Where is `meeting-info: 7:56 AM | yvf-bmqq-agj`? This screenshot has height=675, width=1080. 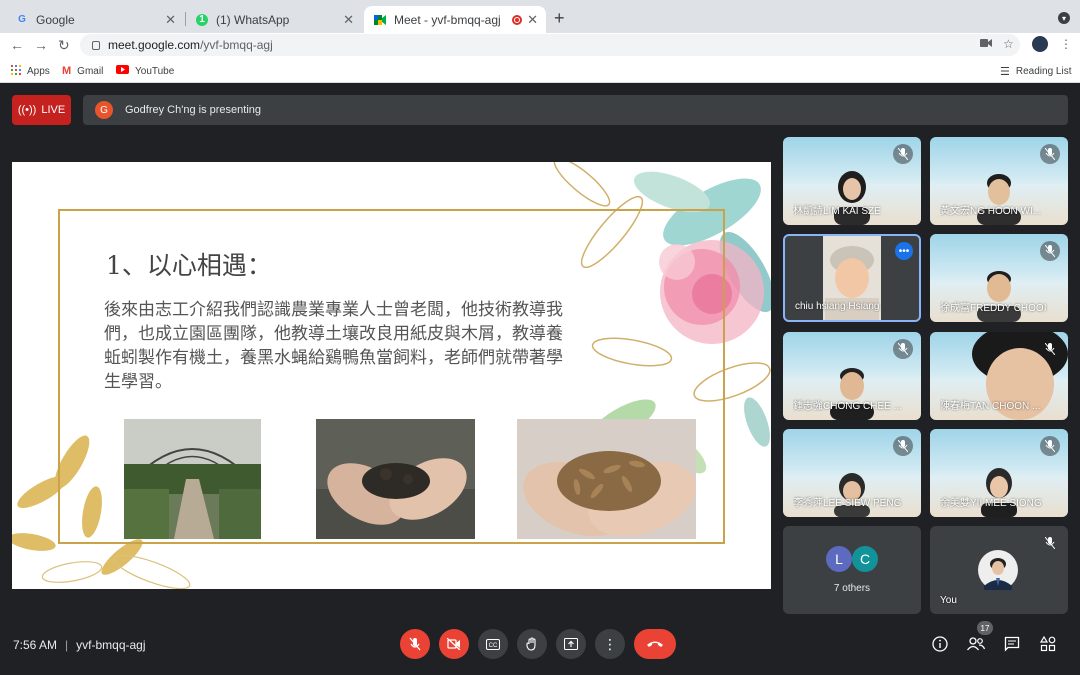
meeting-info: 7:56 AM | yvf-bmqq-agj is located at coordinates (79, 645).